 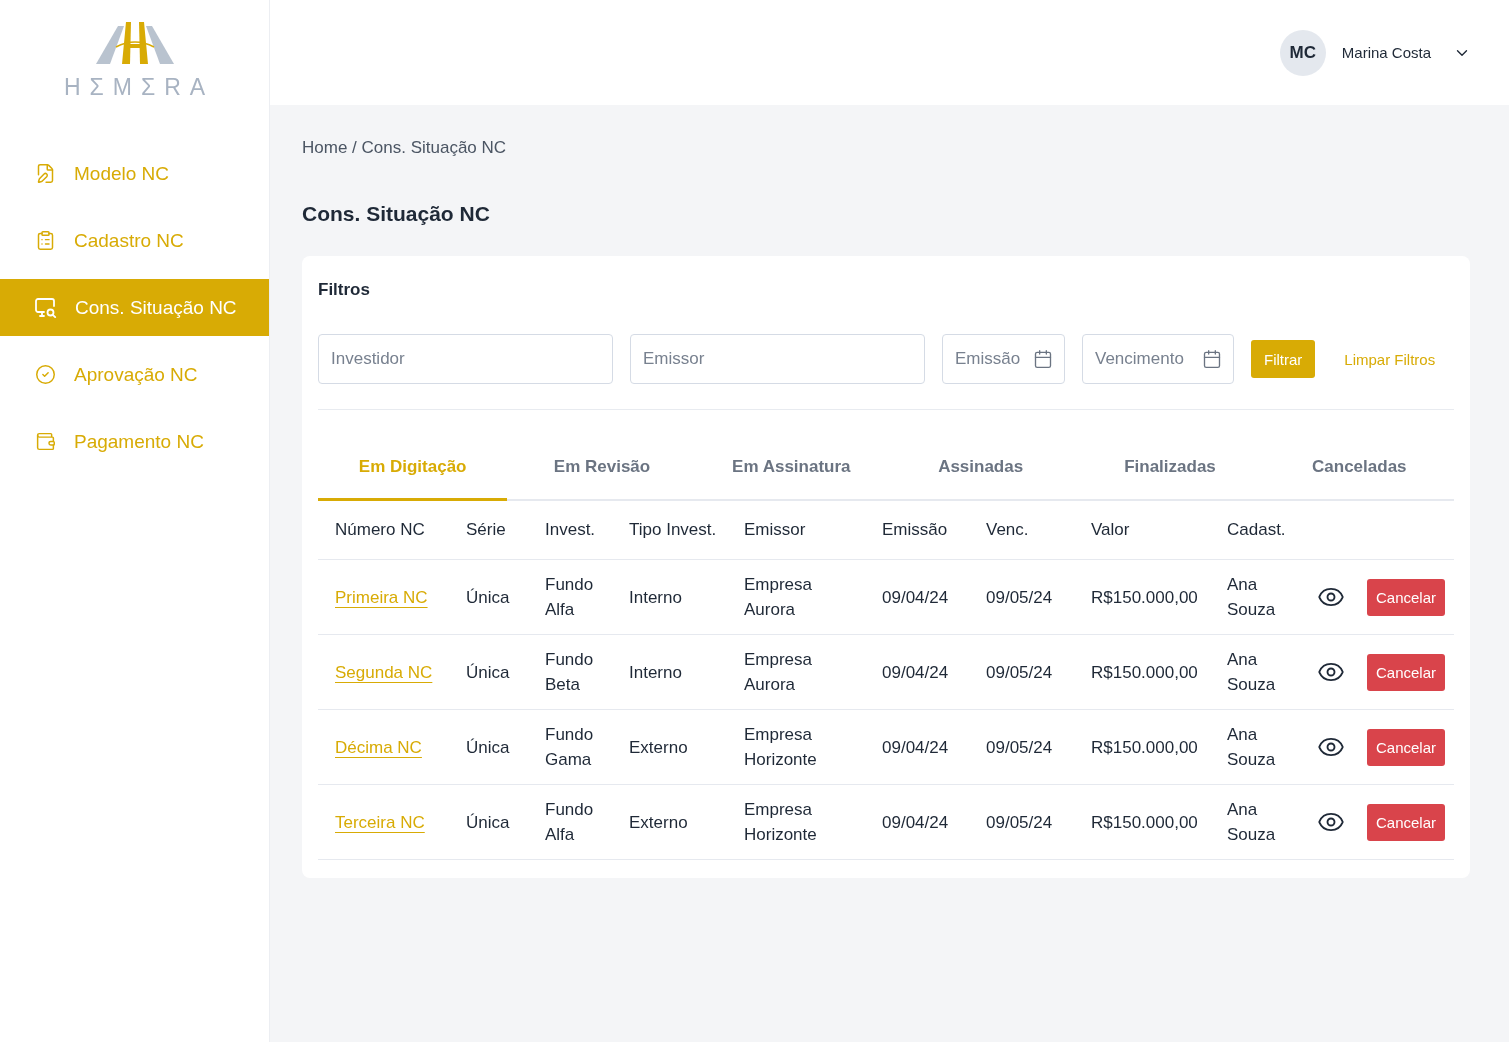 What do you see at coordinates (134, 44) in the screenshot?
I see `logo-icon` at bounding box center [134, 44].